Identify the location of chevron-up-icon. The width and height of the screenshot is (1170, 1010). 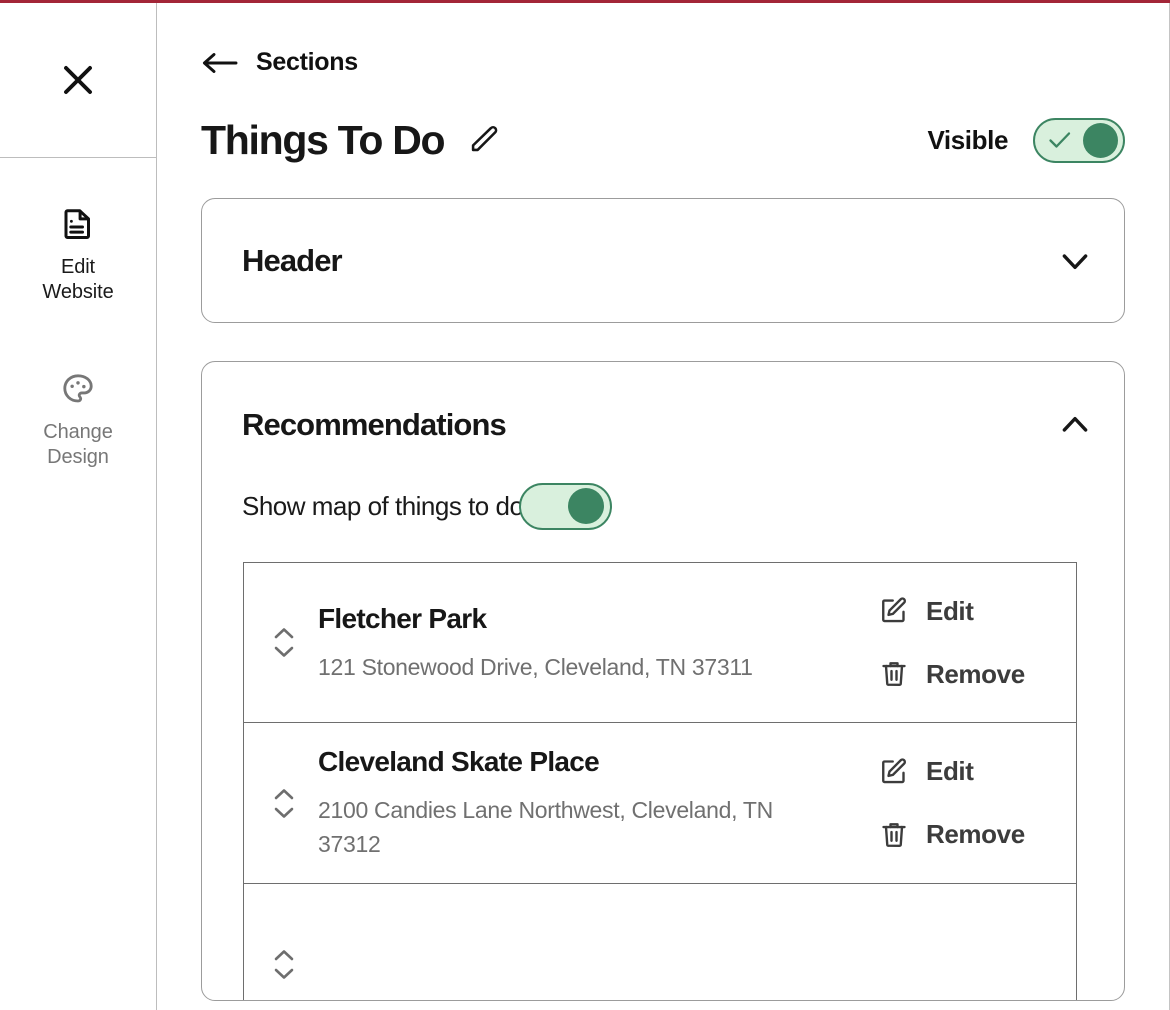
(1075, 425).